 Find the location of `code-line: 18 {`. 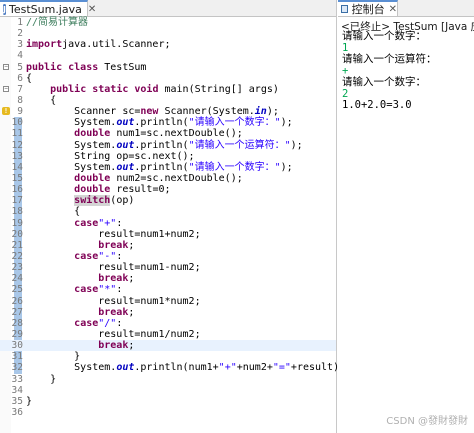

code-line: 18 { is located at coordinates (168, 211).